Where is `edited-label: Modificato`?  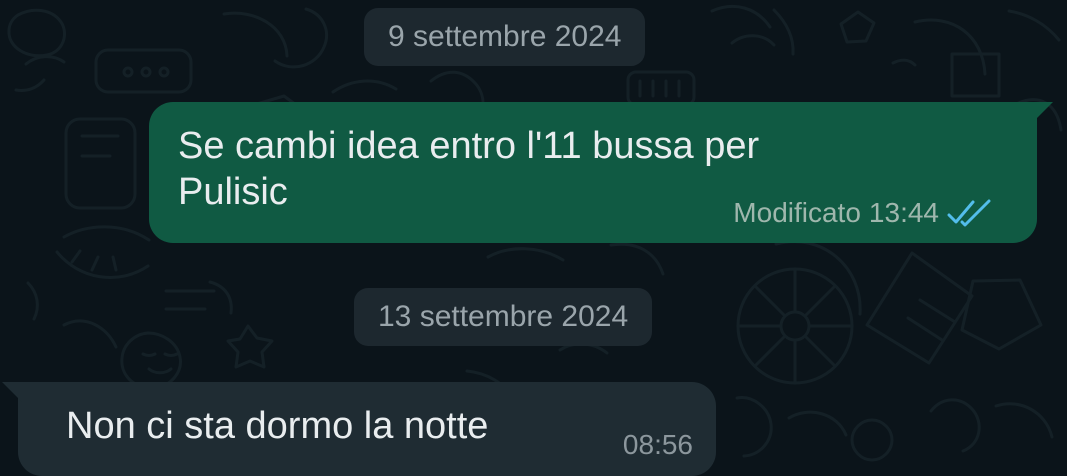
edited-label: Modificato is located at coordinates (797, 212).